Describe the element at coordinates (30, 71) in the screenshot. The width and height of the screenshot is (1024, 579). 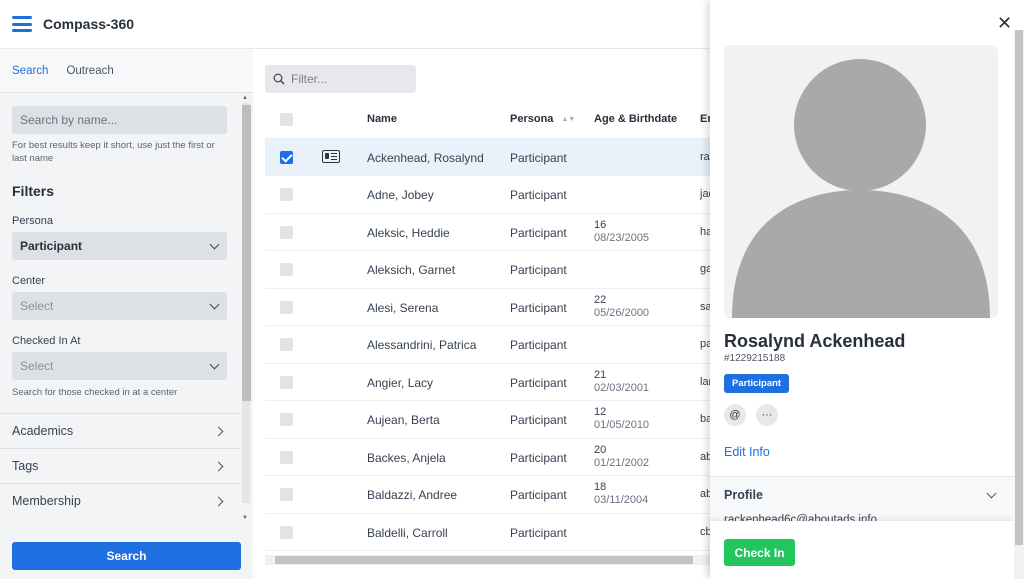
I see `tab-search: Search` at that location.